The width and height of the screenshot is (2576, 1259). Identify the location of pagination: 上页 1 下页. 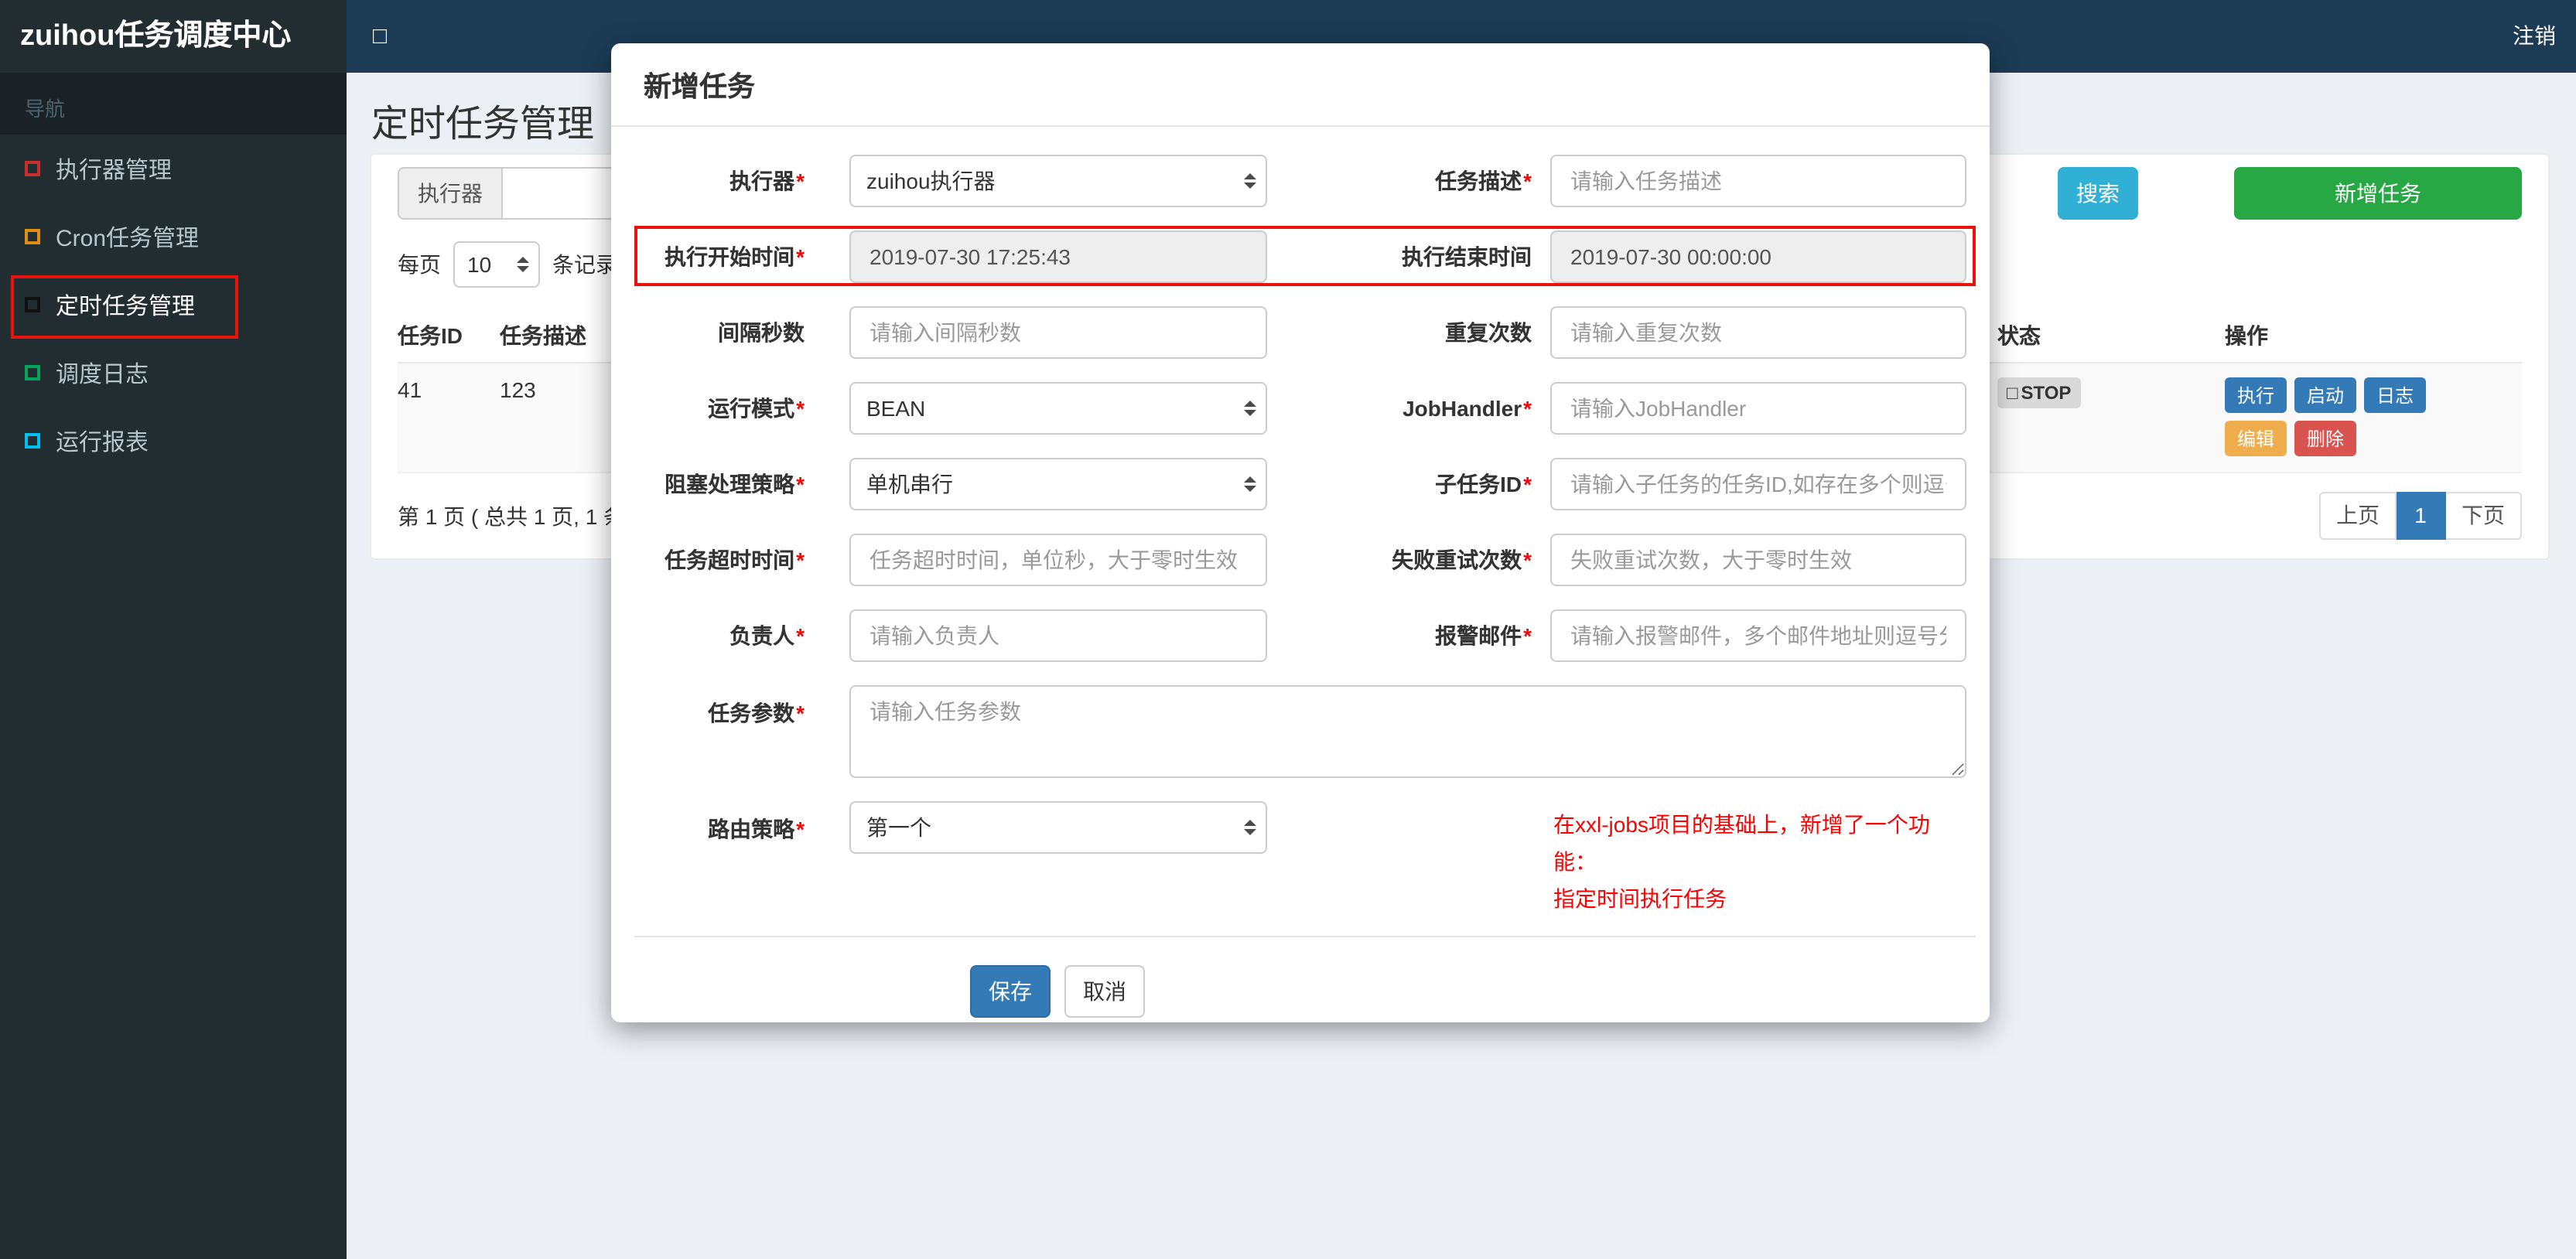
(2420, 516).